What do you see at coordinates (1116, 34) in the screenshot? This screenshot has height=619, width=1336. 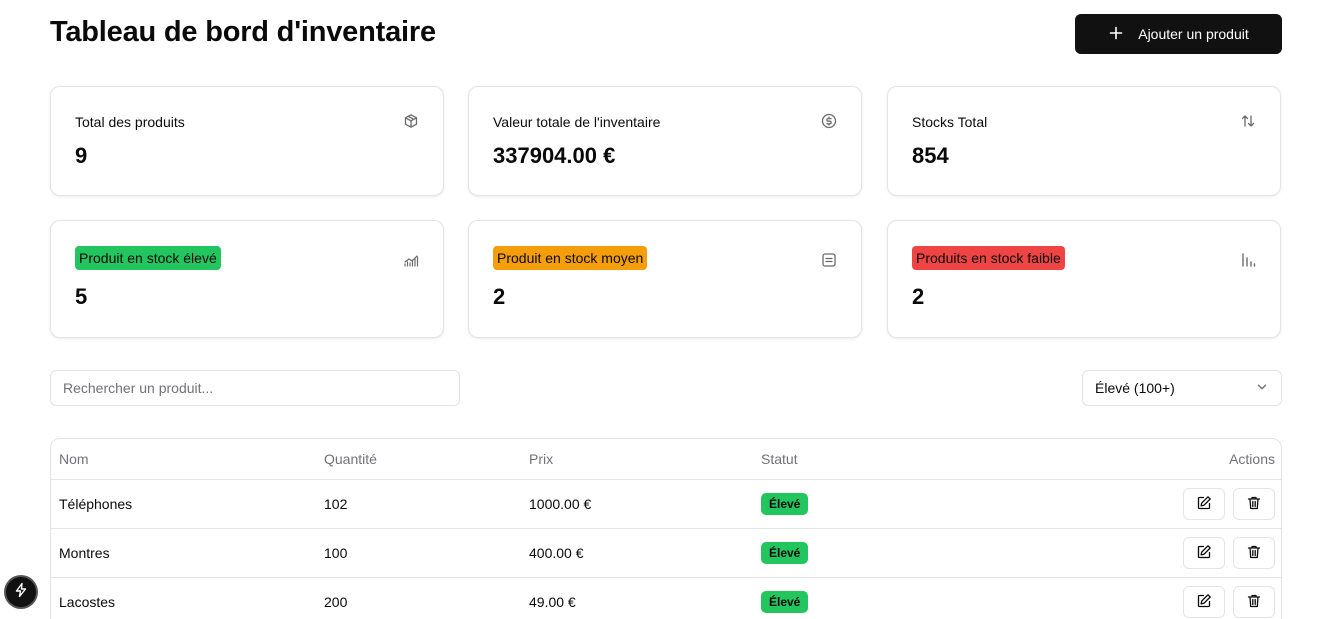 I see `plus-icon` at bounding box center [1116, 34].